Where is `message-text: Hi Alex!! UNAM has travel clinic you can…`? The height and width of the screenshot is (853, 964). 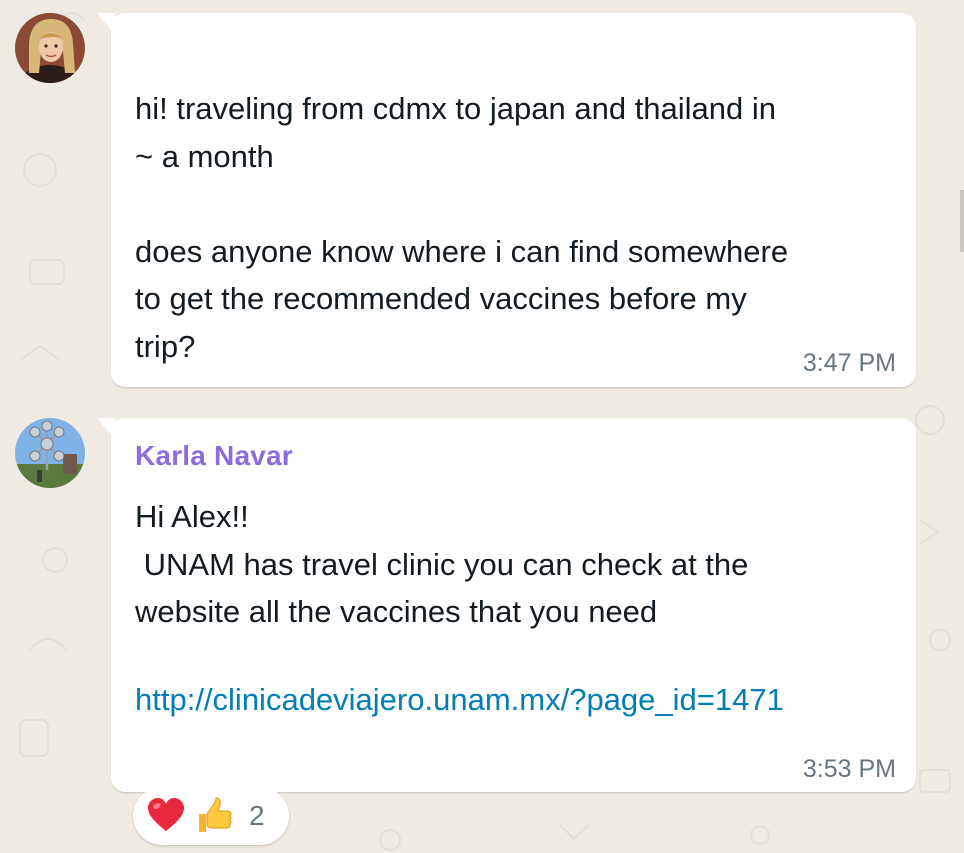
message-text: Hi Alex!! UNAM has travel clinic you can… is located at coordinates (442, 564).